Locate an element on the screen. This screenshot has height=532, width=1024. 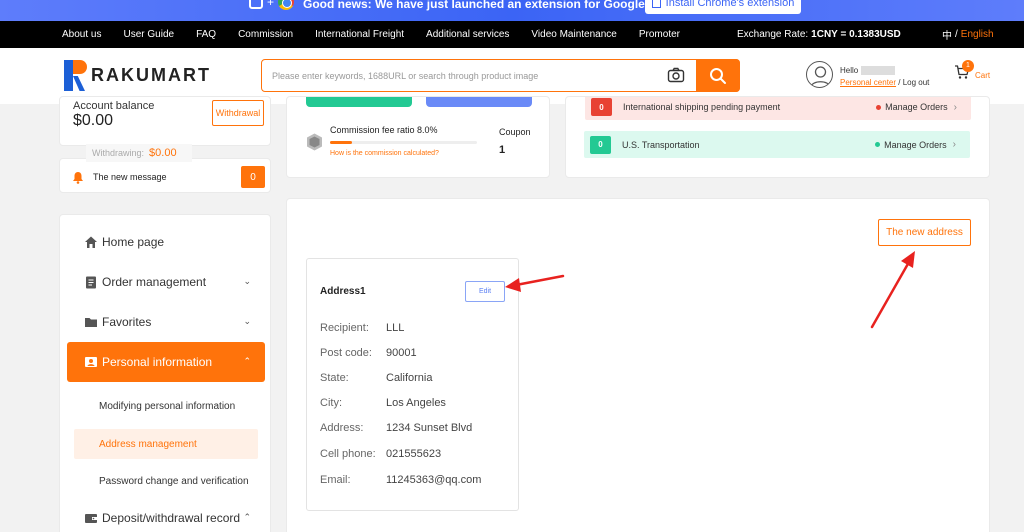
field-key: State: is located at coordinates (334, 378).